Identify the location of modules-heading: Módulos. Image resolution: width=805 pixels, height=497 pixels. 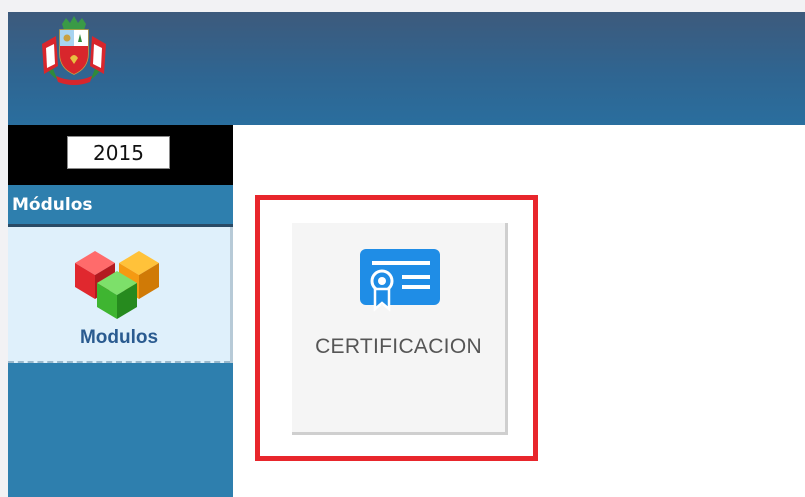
(120, 206).